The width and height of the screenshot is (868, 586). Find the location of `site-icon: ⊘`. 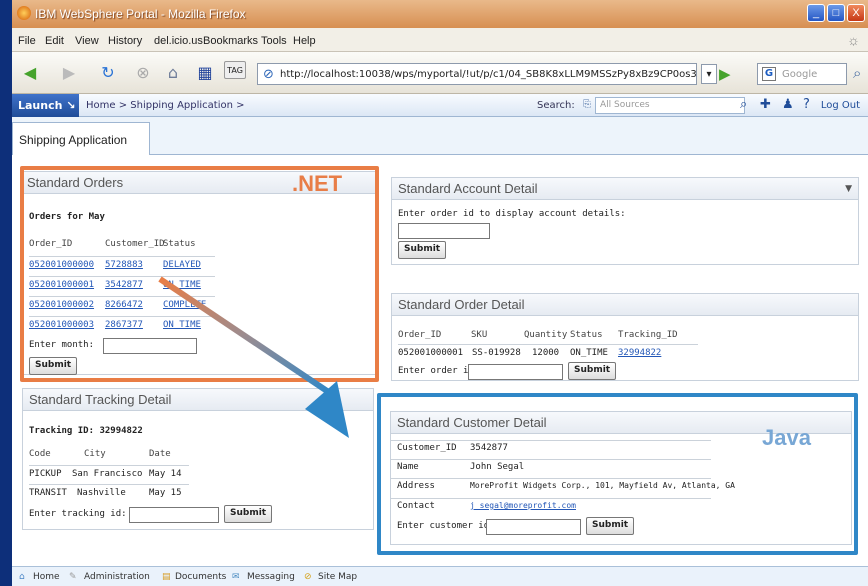

site-icon: ⊘ is located at coordinates (268, 74).